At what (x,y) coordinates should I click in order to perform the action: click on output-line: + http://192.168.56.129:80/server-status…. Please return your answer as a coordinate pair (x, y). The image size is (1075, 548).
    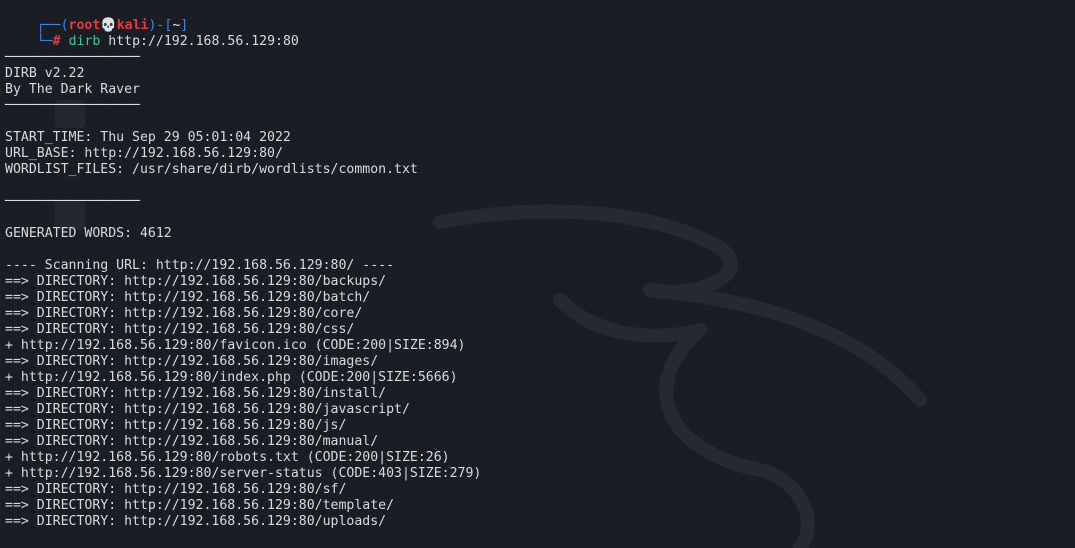
    Looking at the image, I should click on (243, 473).